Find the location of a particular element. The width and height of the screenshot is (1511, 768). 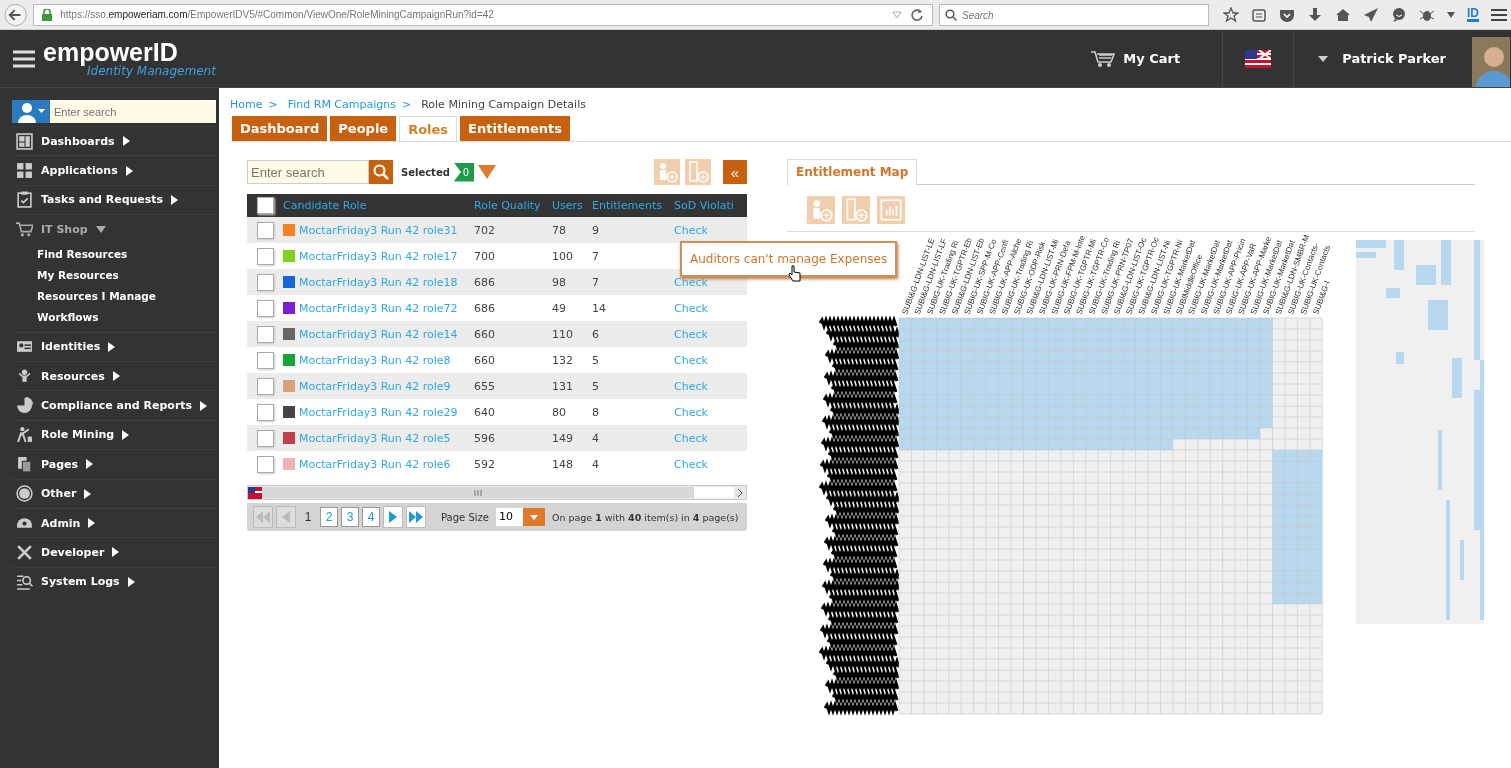

next-page-icon is located at coordinates (393, 517).